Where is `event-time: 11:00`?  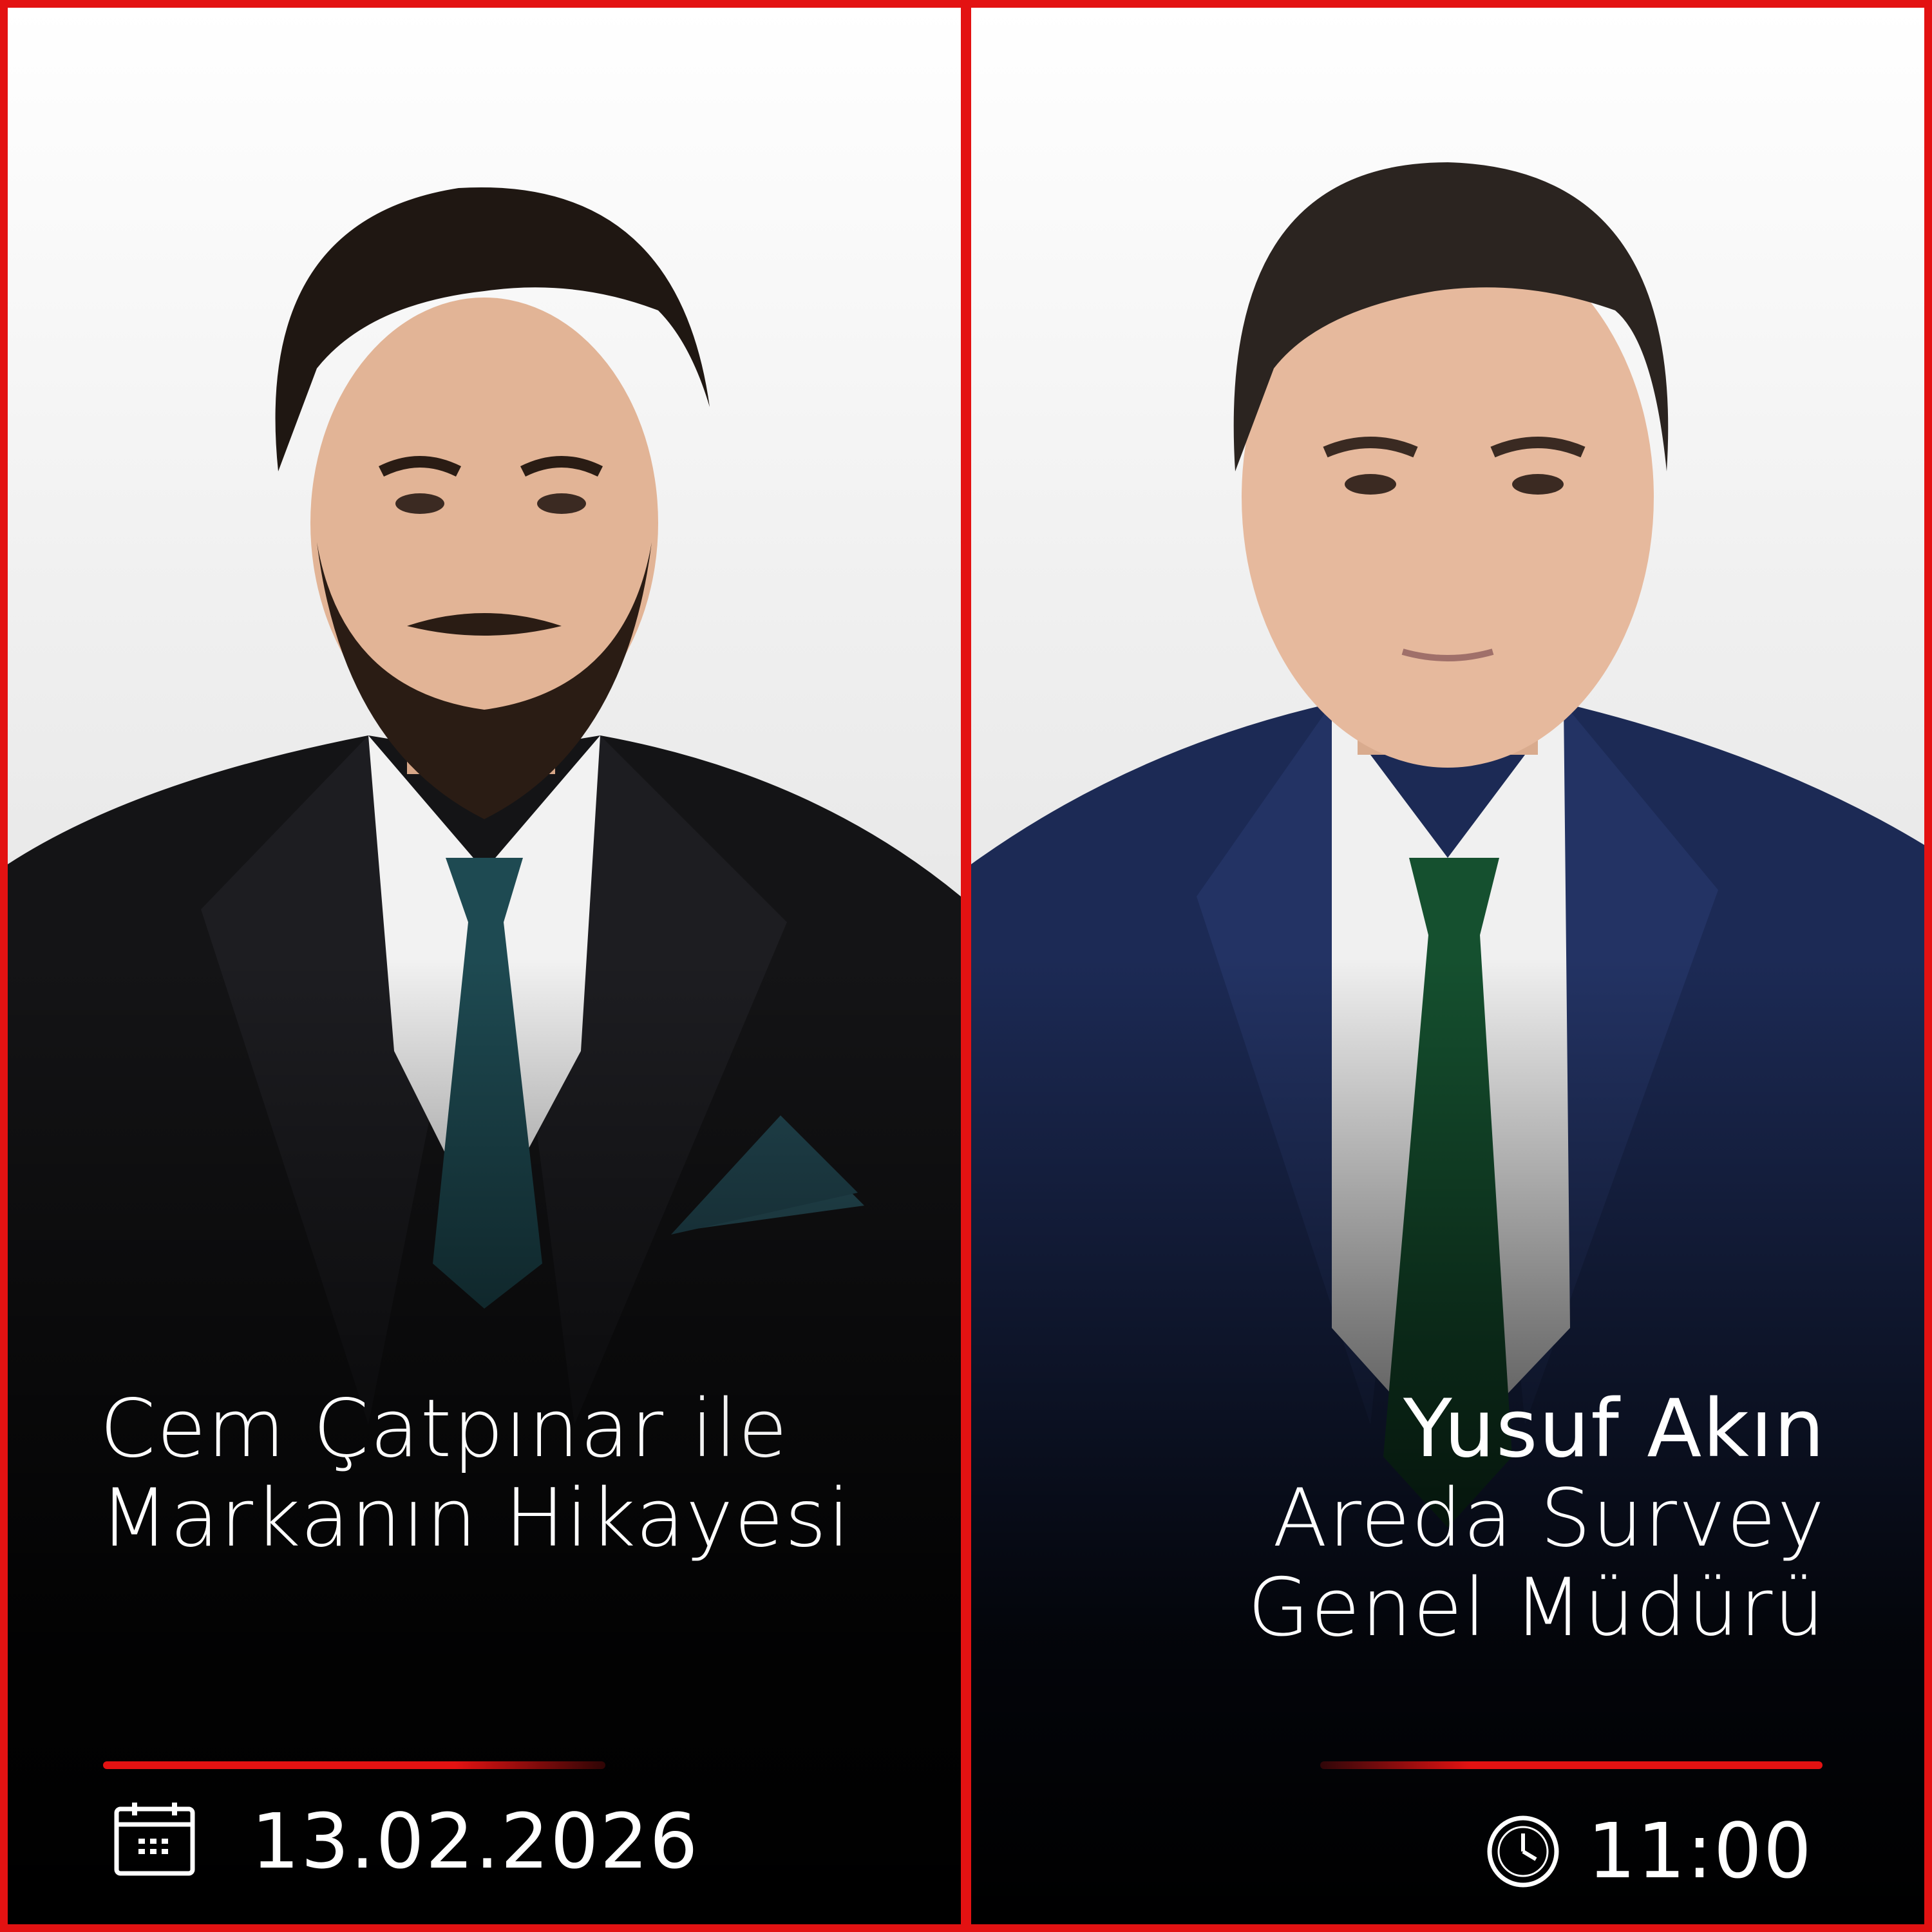
event-time: 11:00 is located at coordinates (1700, 1851).